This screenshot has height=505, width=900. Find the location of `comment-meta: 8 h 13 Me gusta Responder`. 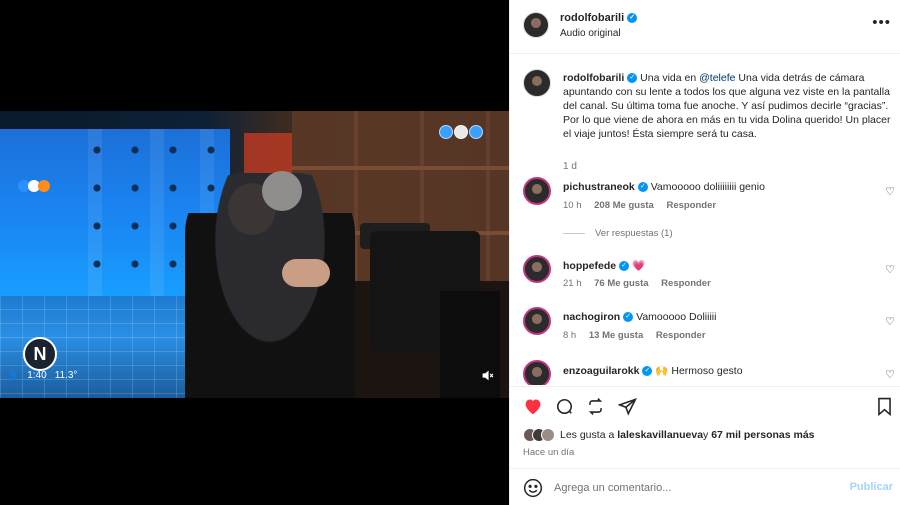

comment-meta: 8 h 13 Me gusta Responder is located at coordinates (639, 335).